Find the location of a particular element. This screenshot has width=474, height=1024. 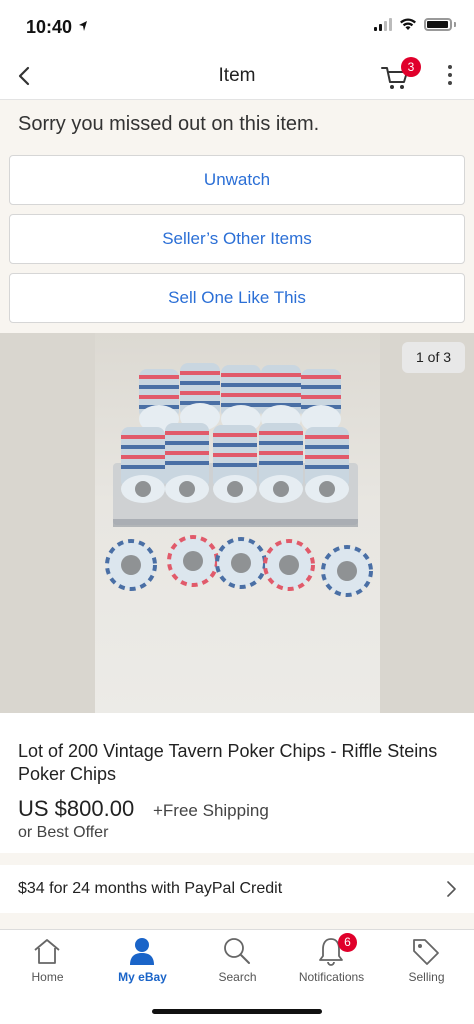

tab-label: Home is located at coordinates (47, 977).